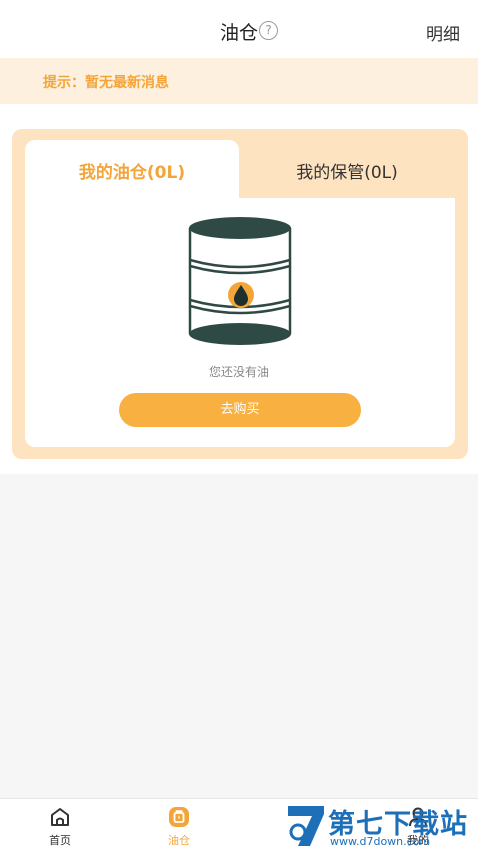 The width and height of the screenshot is (478, 851). What do you see at coordinates (268, 30) in the screenshot?
I see `question-circle-icon: ?` at bounding box center [268, 30].